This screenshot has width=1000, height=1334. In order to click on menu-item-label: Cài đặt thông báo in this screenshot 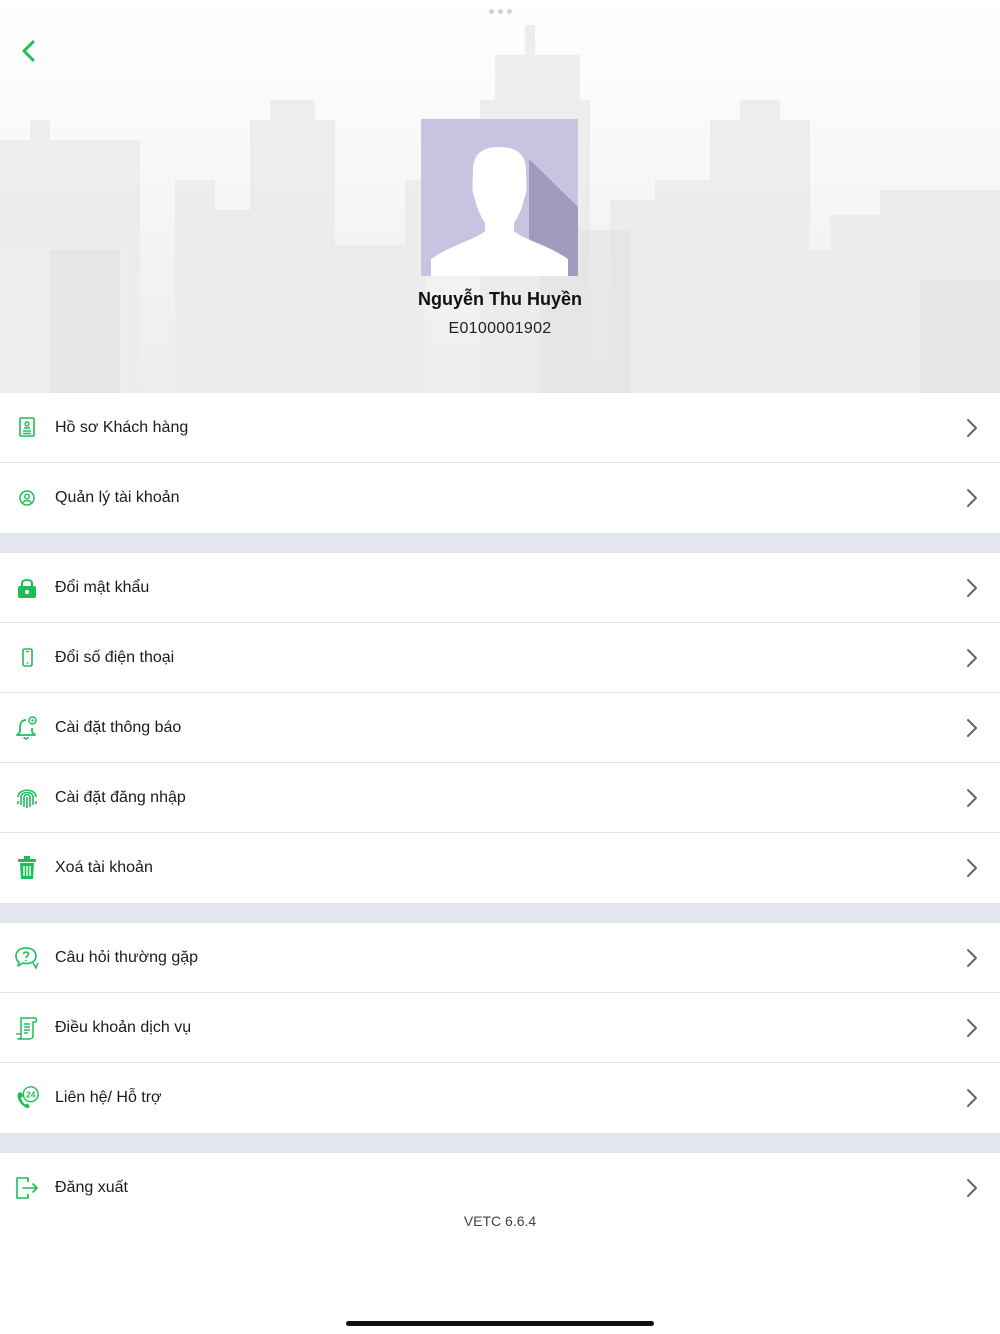, I will do `click(118, 727)`.